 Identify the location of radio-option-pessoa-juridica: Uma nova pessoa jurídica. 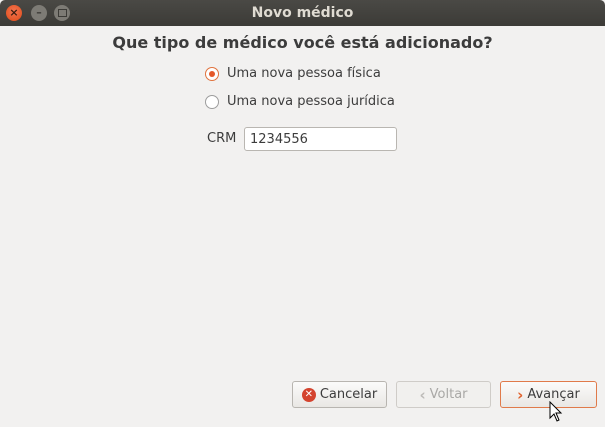
(300, 101).